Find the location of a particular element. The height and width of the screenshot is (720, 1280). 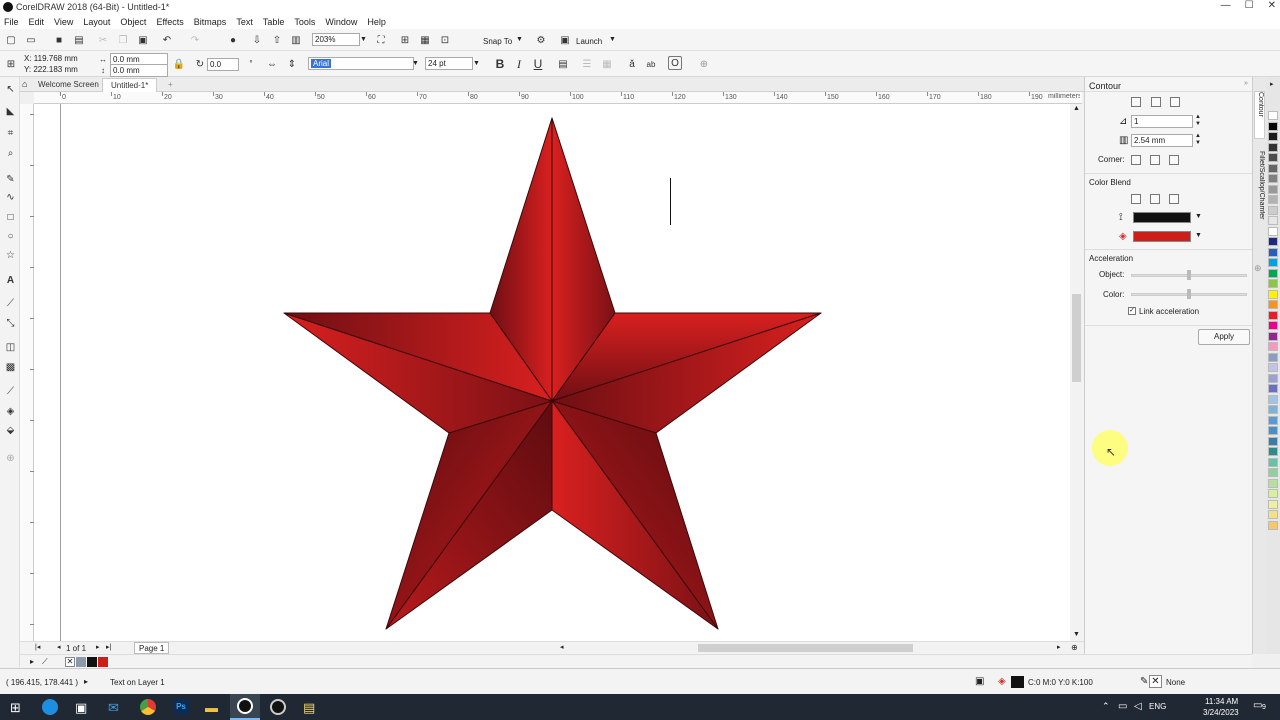

corner-miter-icon is located at coordinates (1136, 160).